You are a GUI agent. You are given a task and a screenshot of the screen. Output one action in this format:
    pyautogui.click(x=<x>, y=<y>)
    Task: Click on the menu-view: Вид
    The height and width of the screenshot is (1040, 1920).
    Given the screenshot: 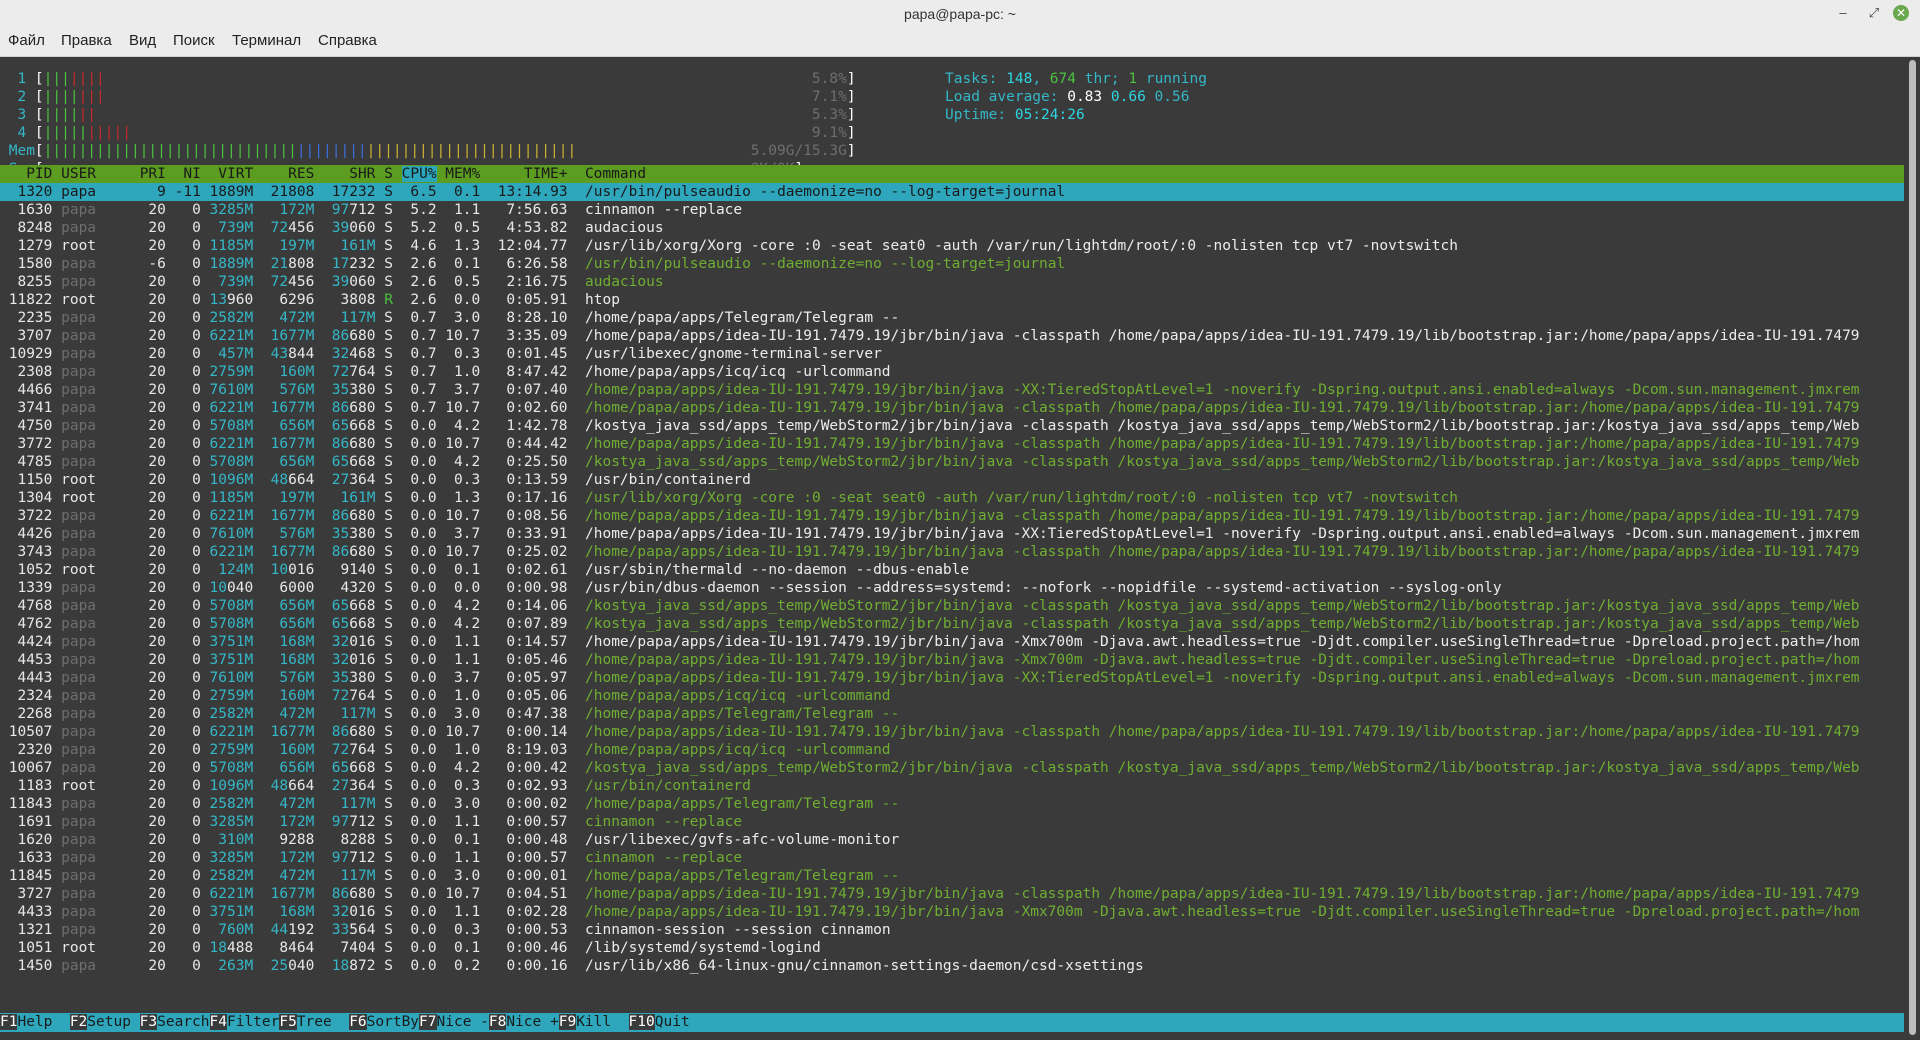 What is the action you would take?
    pyautogui.click(x=142, y=40)
    